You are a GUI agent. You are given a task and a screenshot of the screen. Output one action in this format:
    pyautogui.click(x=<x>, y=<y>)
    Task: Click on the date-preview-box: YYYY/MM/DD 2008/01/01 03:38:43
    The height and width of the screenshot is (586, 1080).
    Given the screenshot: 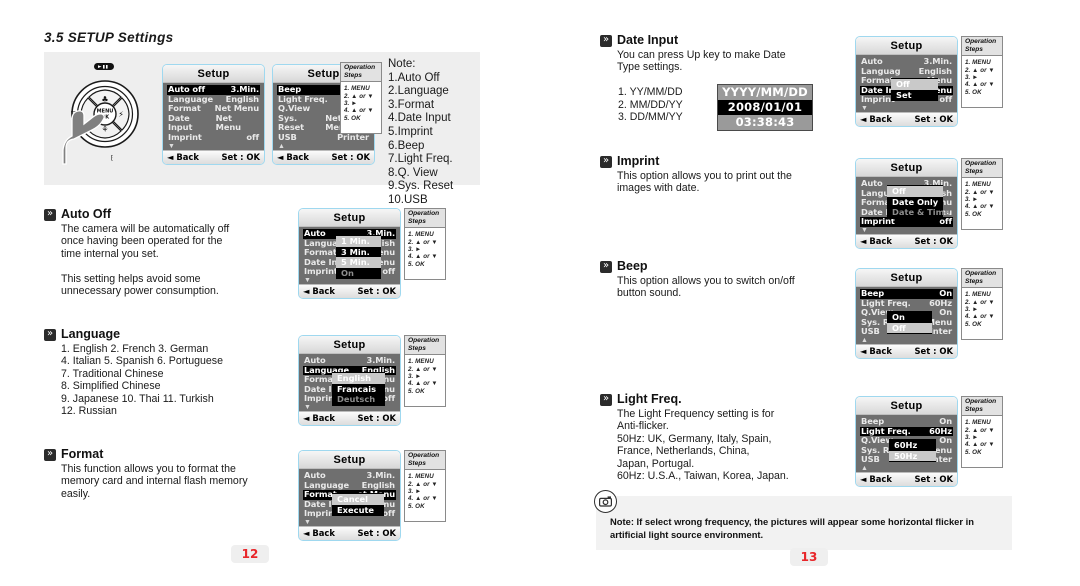 What is the action you would take?
    pyautogui.click(x=765, y=107)
    